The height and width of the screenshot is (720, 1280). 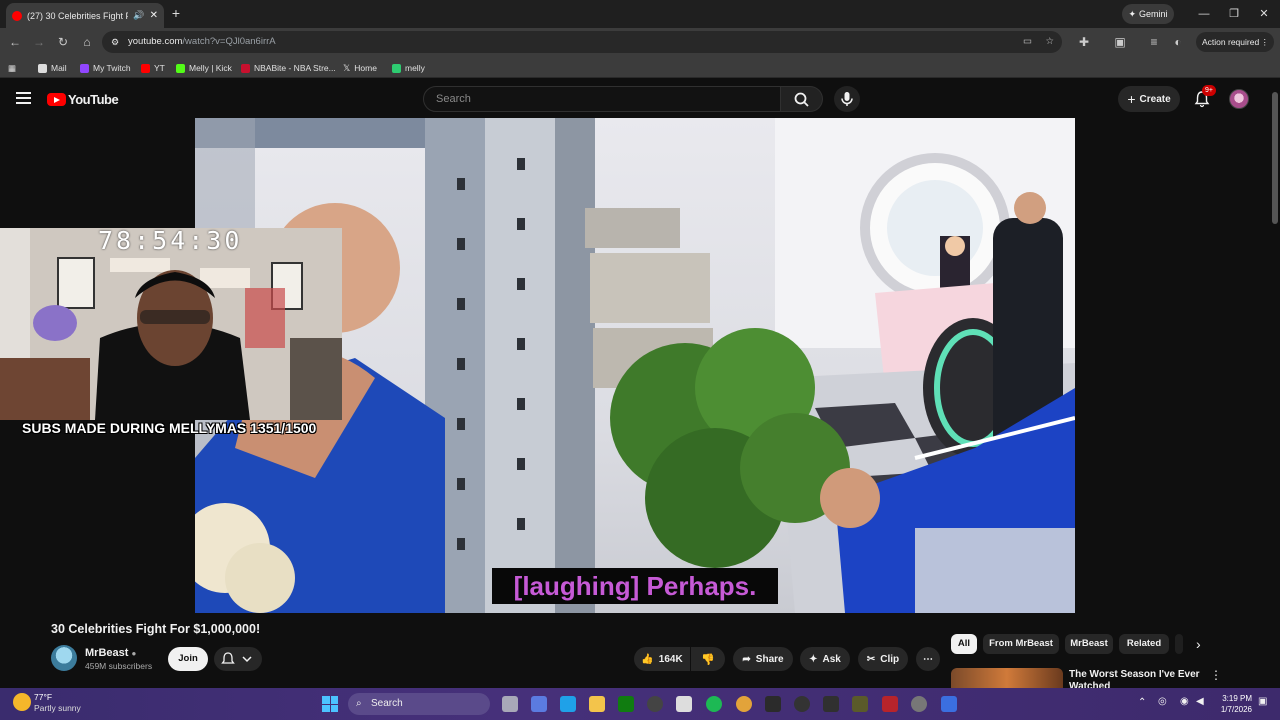 What do you see at coordinates (419, 704) in the screenshot?
I see `taskbar-search: ⌕ Search` at bounding box center [419, 704].